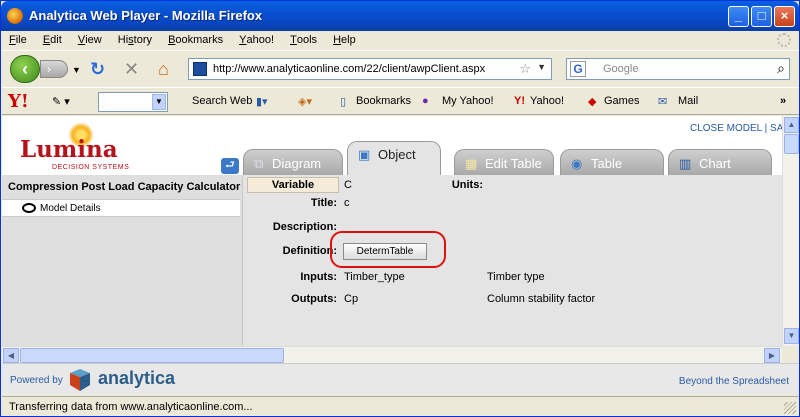 Image resolution: width=800 pixels, height=417 pixels. I want to click on title-value: c, so click(347, 203).